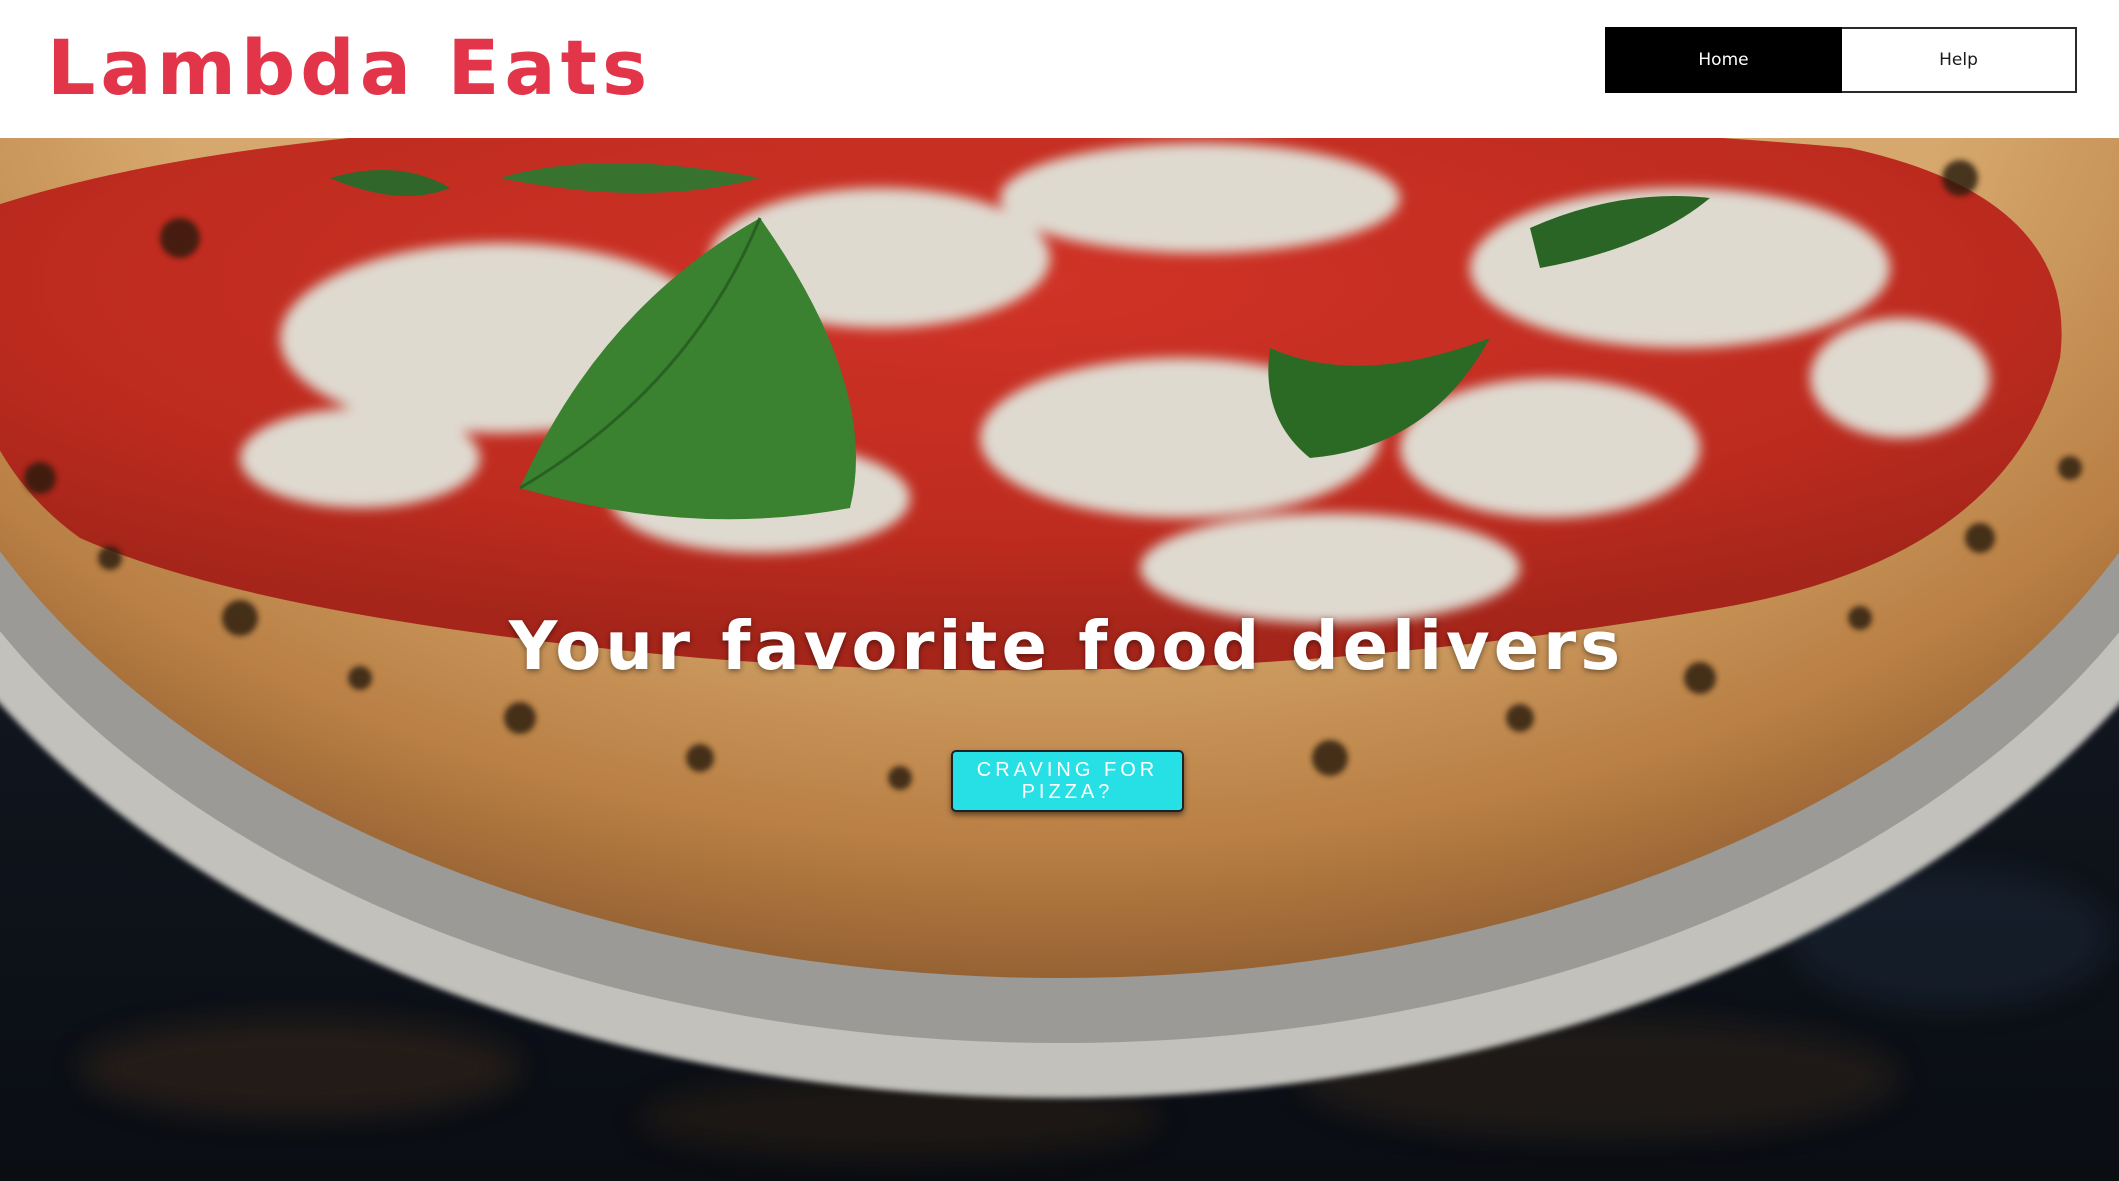 The width and height of the screenshot is (2119, 1181). Describe the element at coordinates (1723, 60) in the screenshot. I see `nav-home-button: Home` at that location.